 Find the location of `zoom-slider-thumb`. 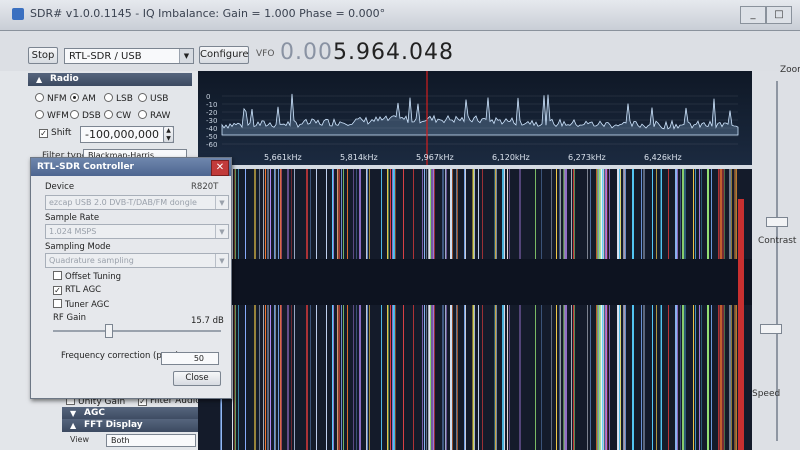

zoom-slider-thumb is located at coordinates (777, 222).